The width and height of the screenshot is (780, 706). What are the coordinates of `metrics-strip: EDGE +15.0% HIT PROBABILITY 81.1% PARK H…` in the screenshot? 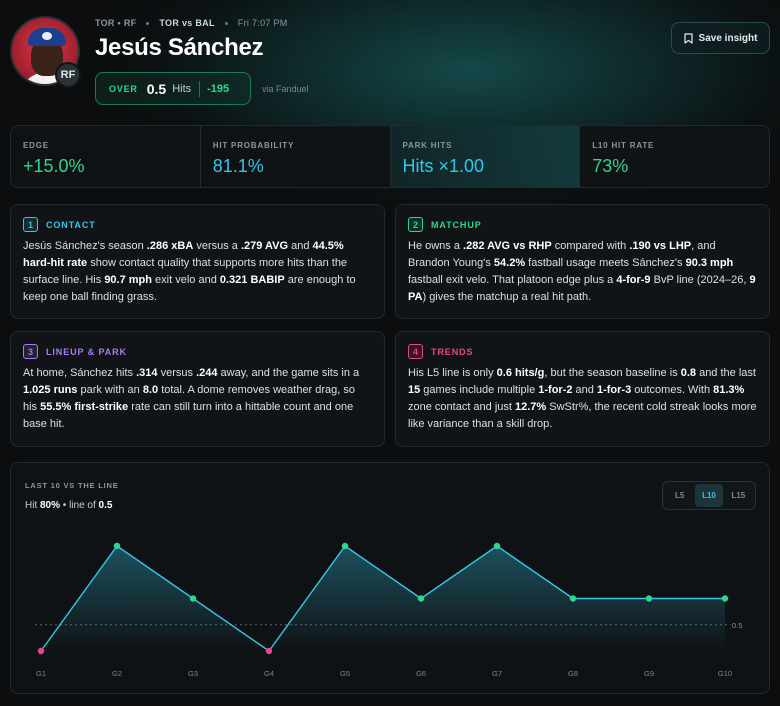 It's located at (390, 156).